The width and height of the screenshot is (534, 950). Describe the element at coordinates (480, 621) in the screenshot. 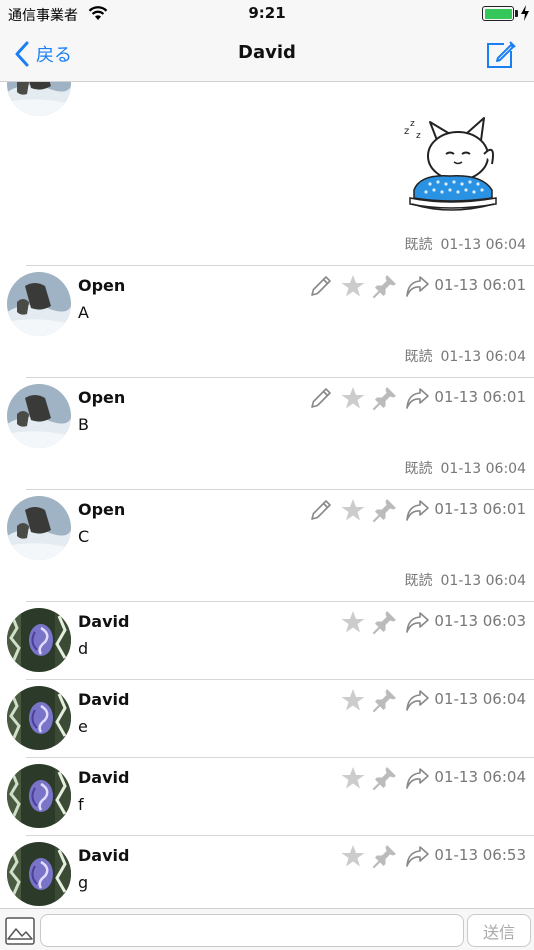

I see `message-time: 01-13 06:03` at that location.